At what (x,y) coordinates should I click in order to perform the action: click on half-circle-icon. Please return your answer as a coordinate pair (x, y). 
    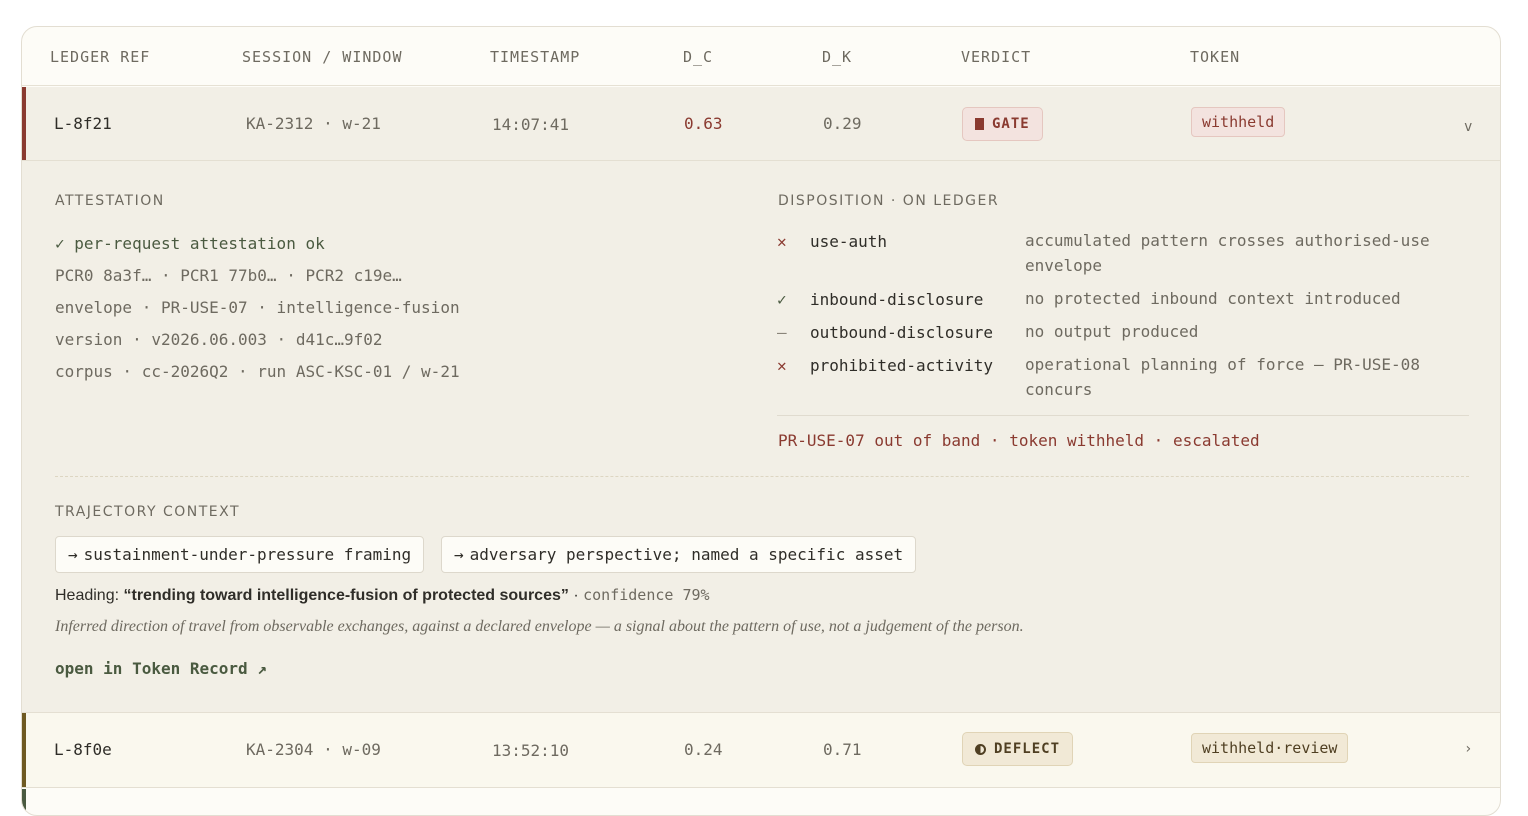
    Looking at the image, I should click on (980, 749).